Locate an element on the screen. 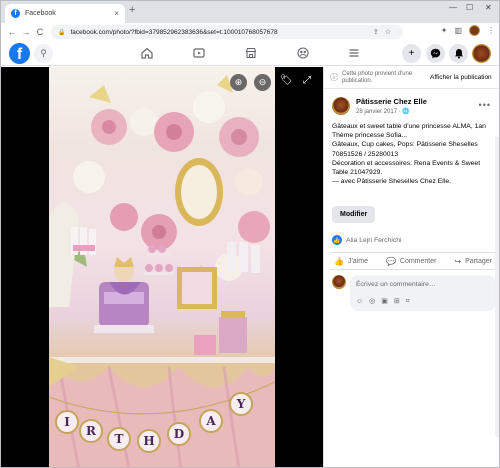 This screenshot has width=500, height=468. comment-icon: 💬 is located at coordinates (390, 261).